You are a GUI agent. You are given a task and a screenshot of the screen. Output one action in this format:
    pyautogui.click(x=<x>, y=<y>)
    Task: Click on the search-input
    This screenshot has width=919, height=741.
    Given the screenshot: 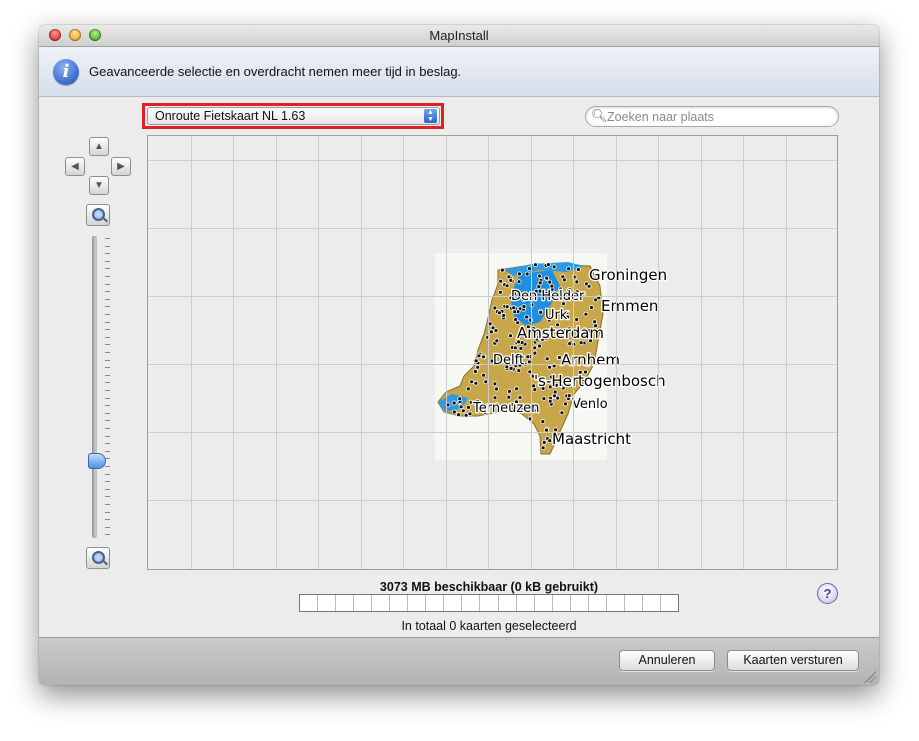 What is the action you would take?
    pyautogui.click(x=719, y=117)
    